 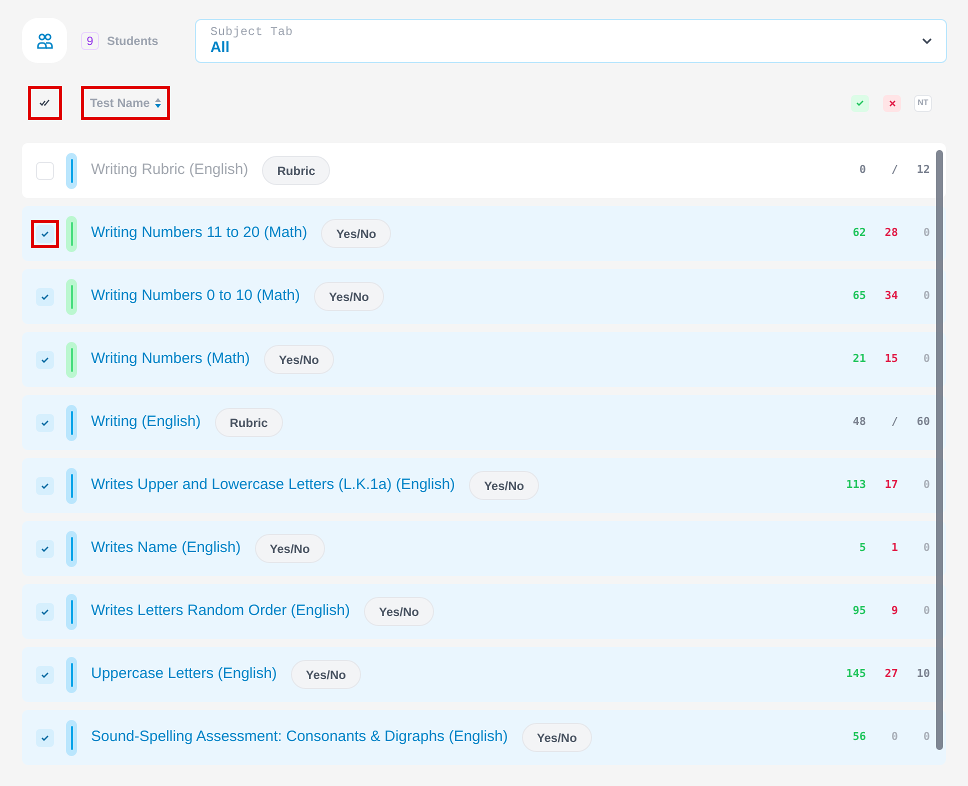 I want to click on no-count: 15, so click(x=891, y=359).